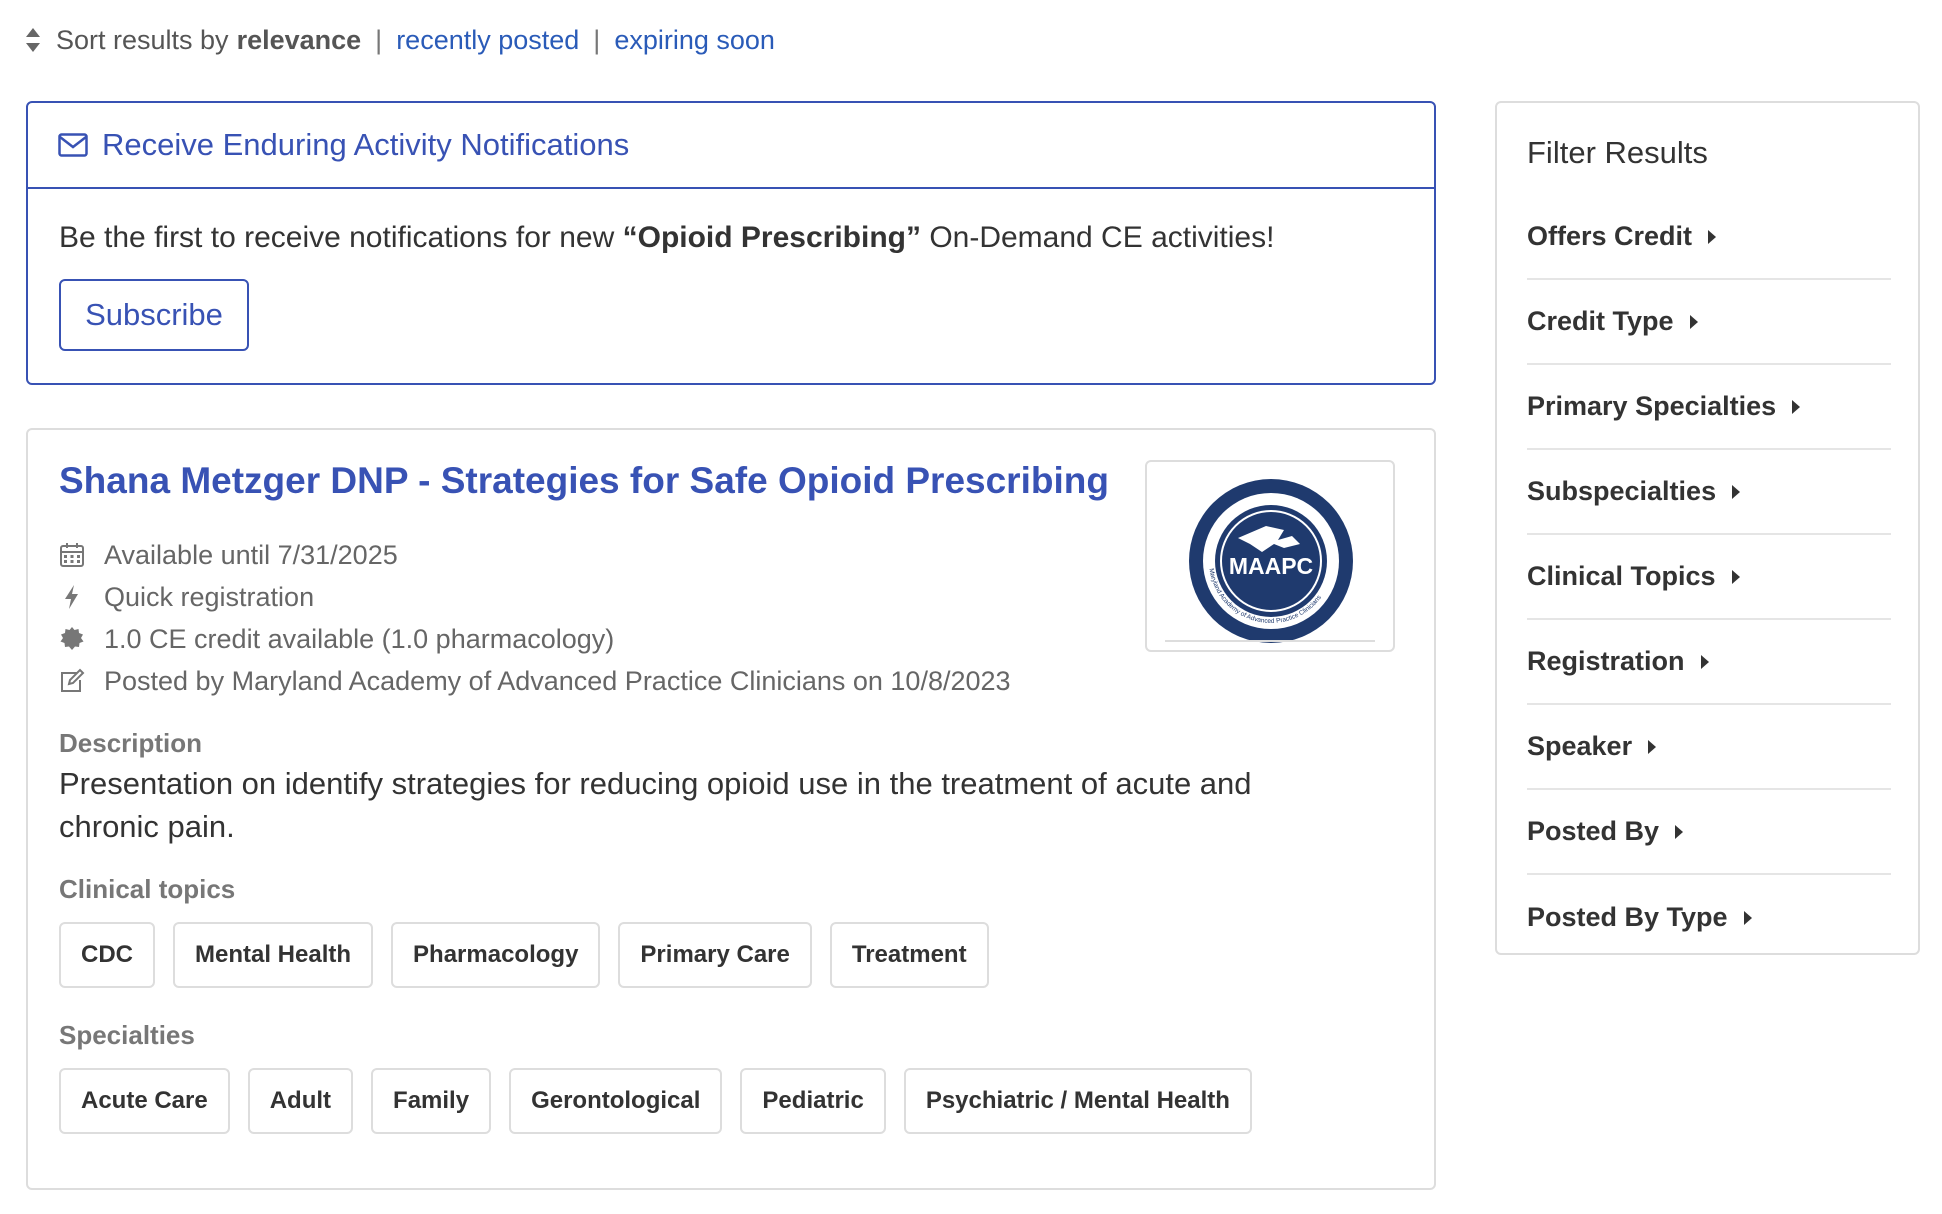 This screenshot has width=1942, height=1214. Describe the element at coordinates (127, 1035) in the screenshot. I see `specialties-label: Specialties` at that location.